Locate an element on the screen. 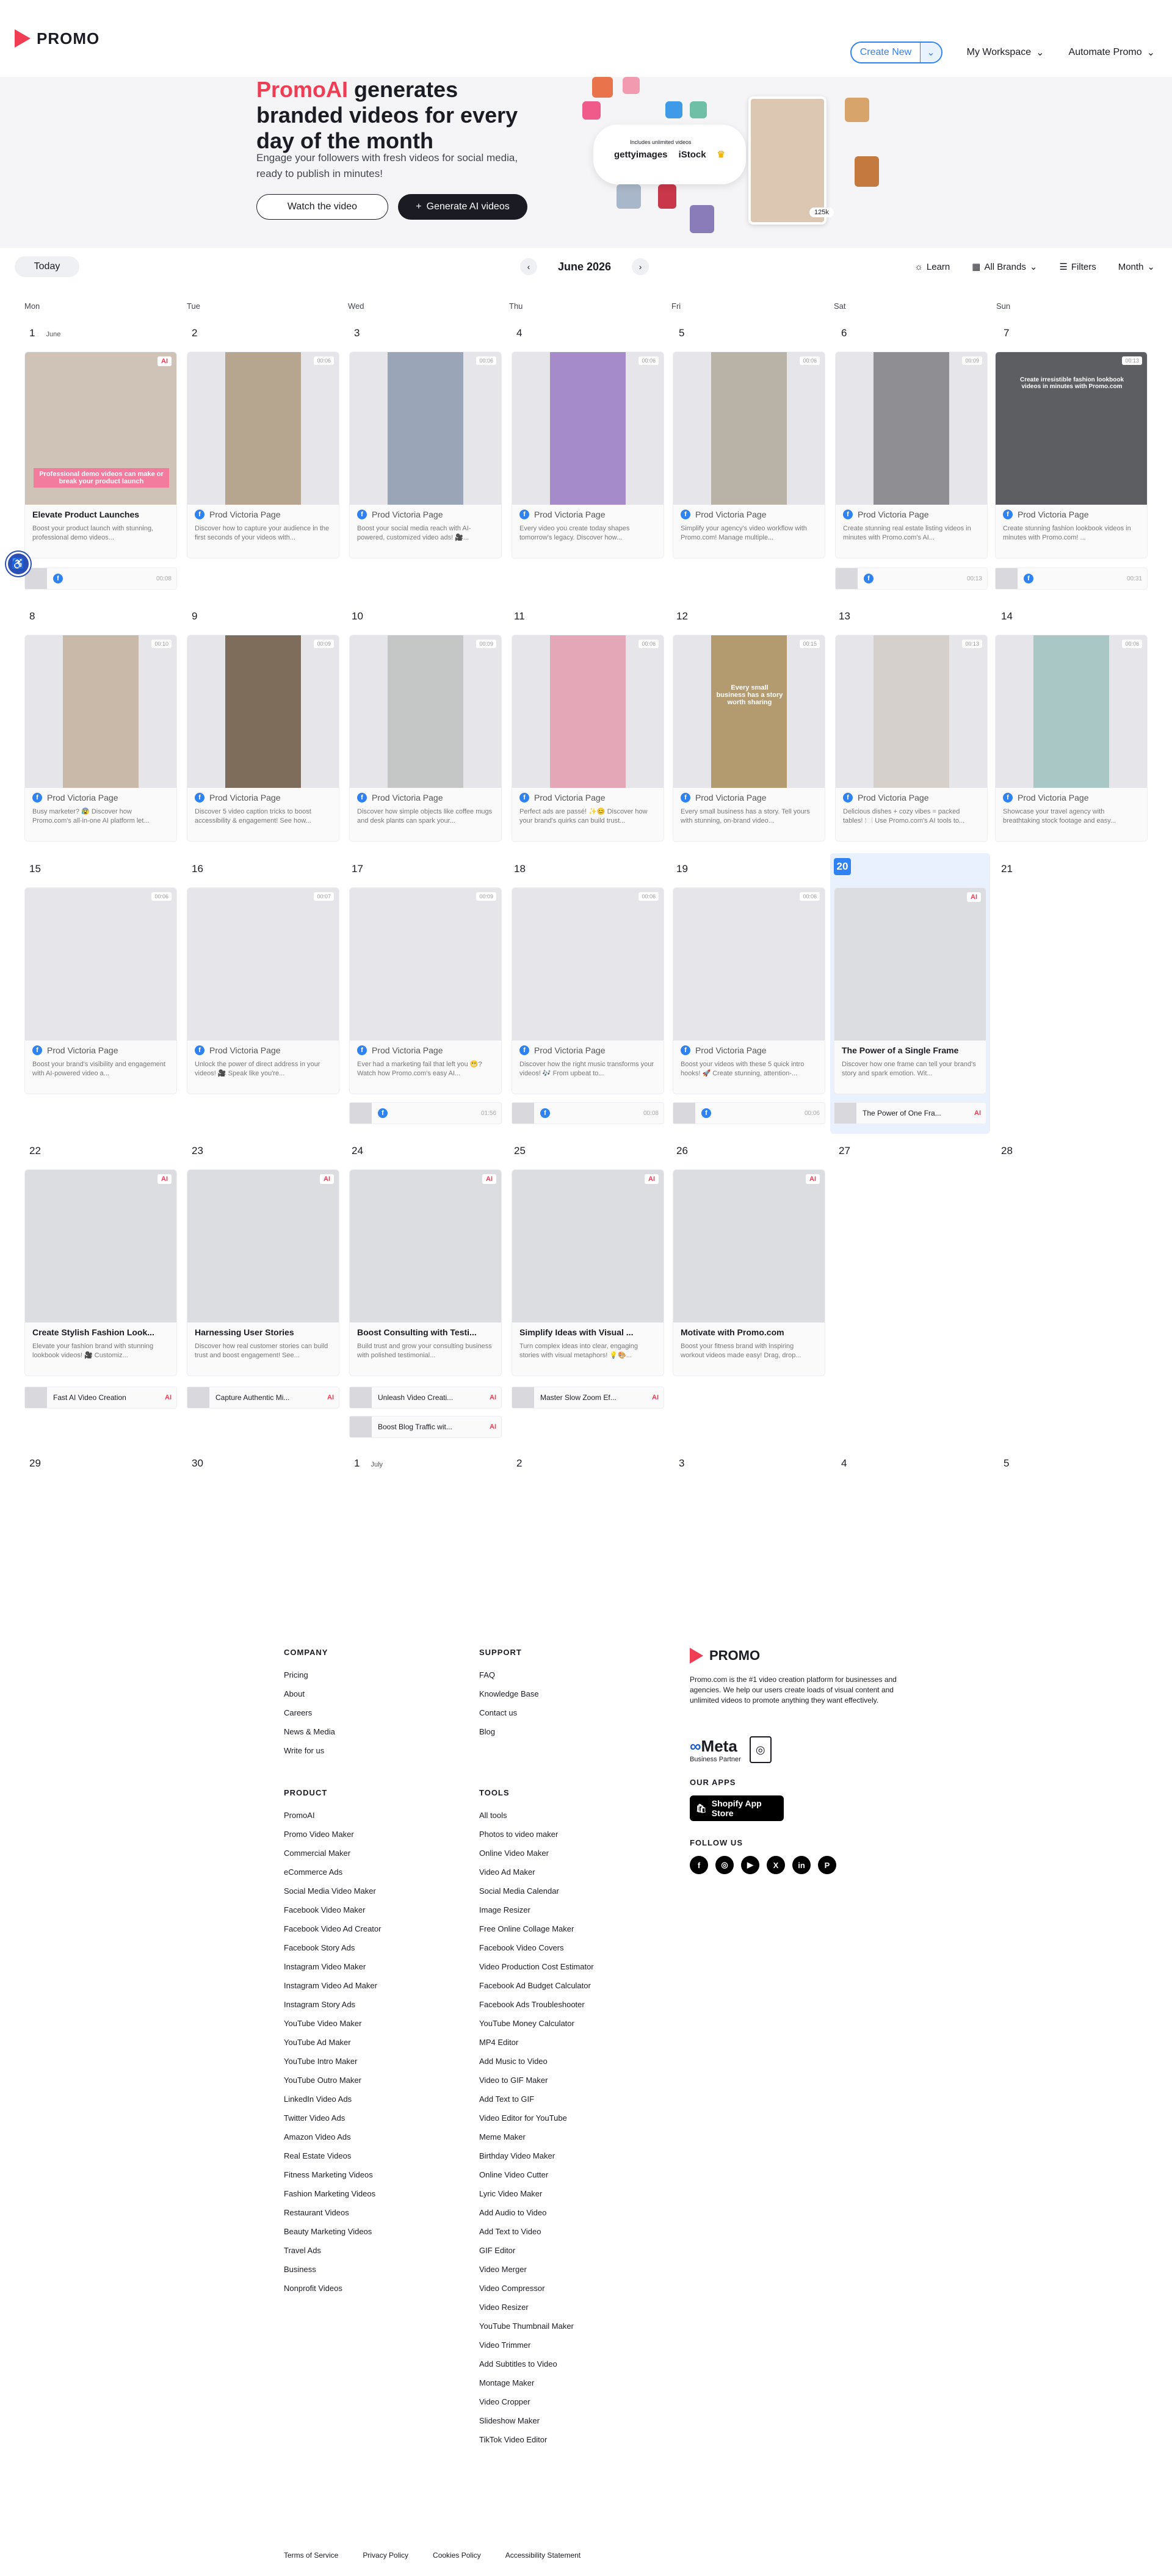 The height and width of the screenshot is (2576, 1172). linkedin-icon: in is located at coordinates (802, 1865).